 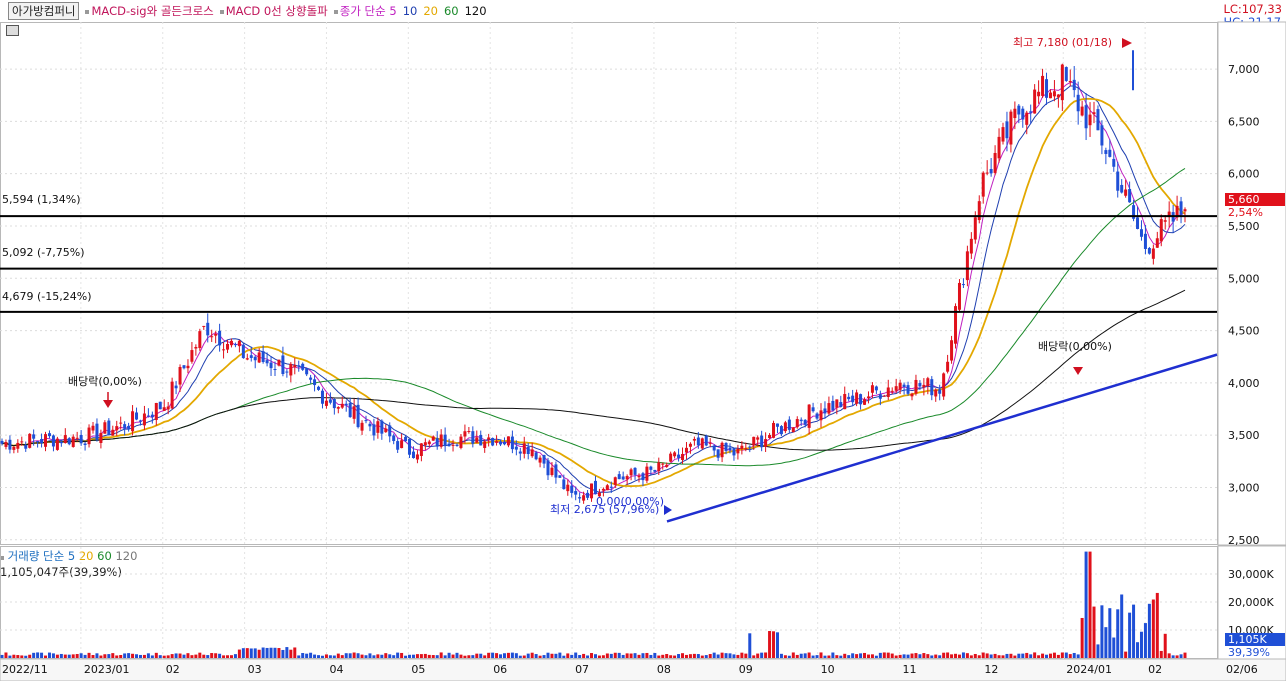 I want to click on trend-line, so click(x=942, y=438).